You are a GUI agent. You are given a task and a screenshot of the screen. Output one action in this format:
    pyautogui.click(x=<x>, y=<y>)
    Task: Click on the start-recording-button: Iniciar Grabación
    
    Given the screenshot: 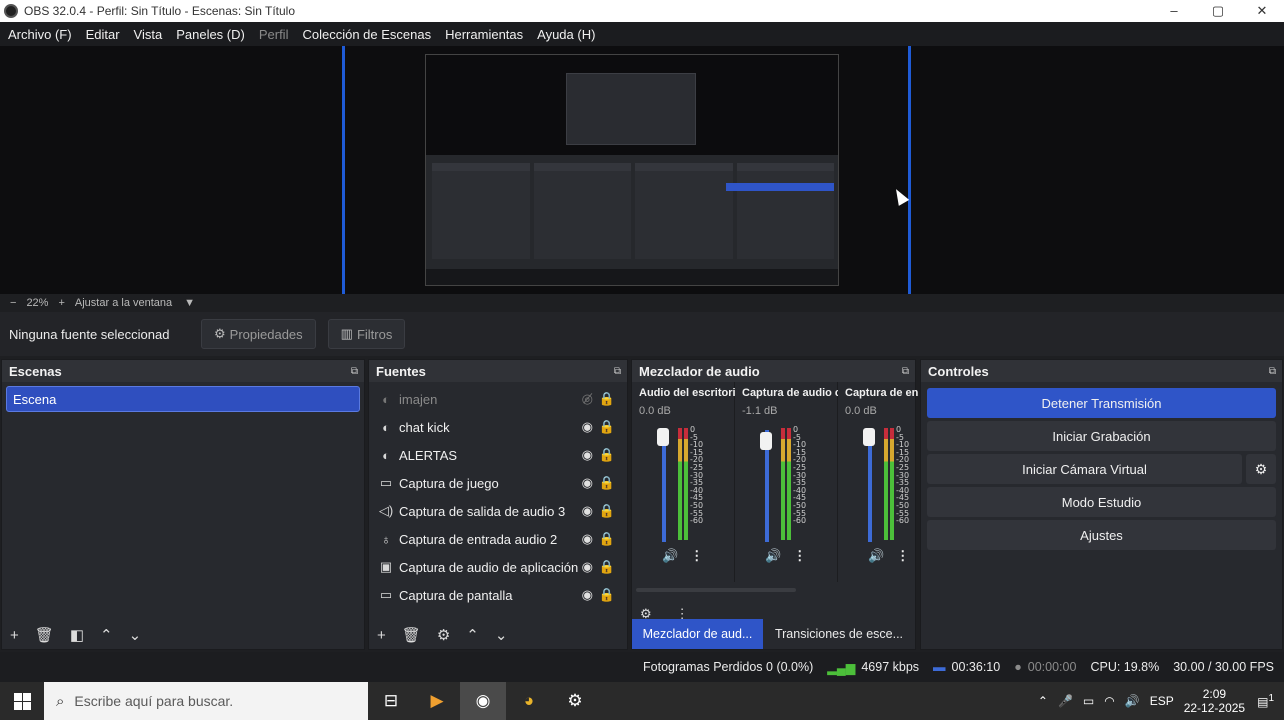 What is the action you would take?
    pyautogui.click(x=1101, y=436)
    